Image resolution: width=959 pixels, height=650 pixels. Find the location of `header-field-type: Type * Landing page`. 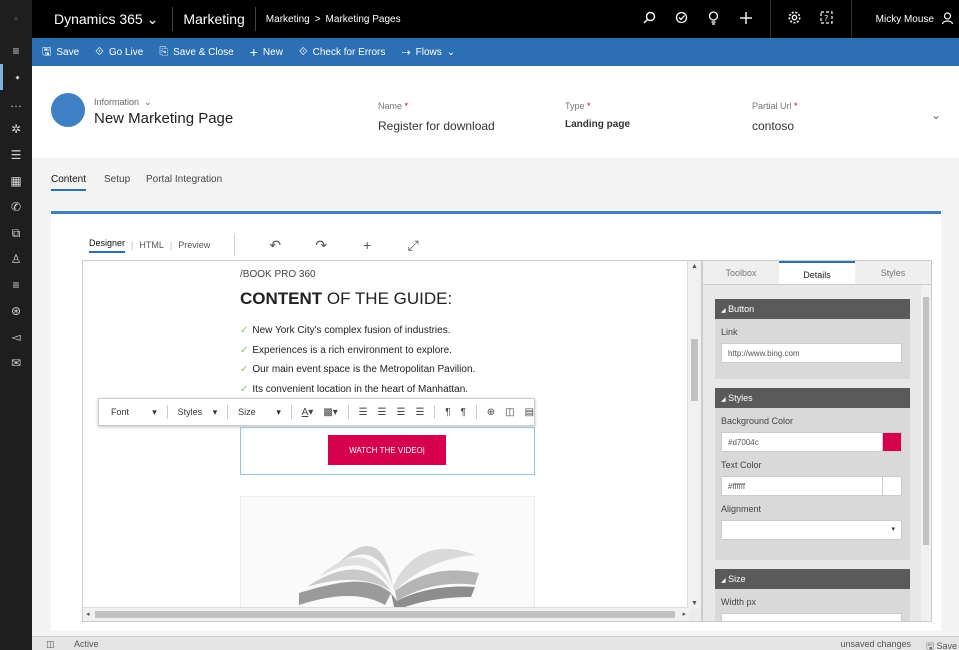

header-field-type: Type * Landing page is located at coordinates (597, 115).